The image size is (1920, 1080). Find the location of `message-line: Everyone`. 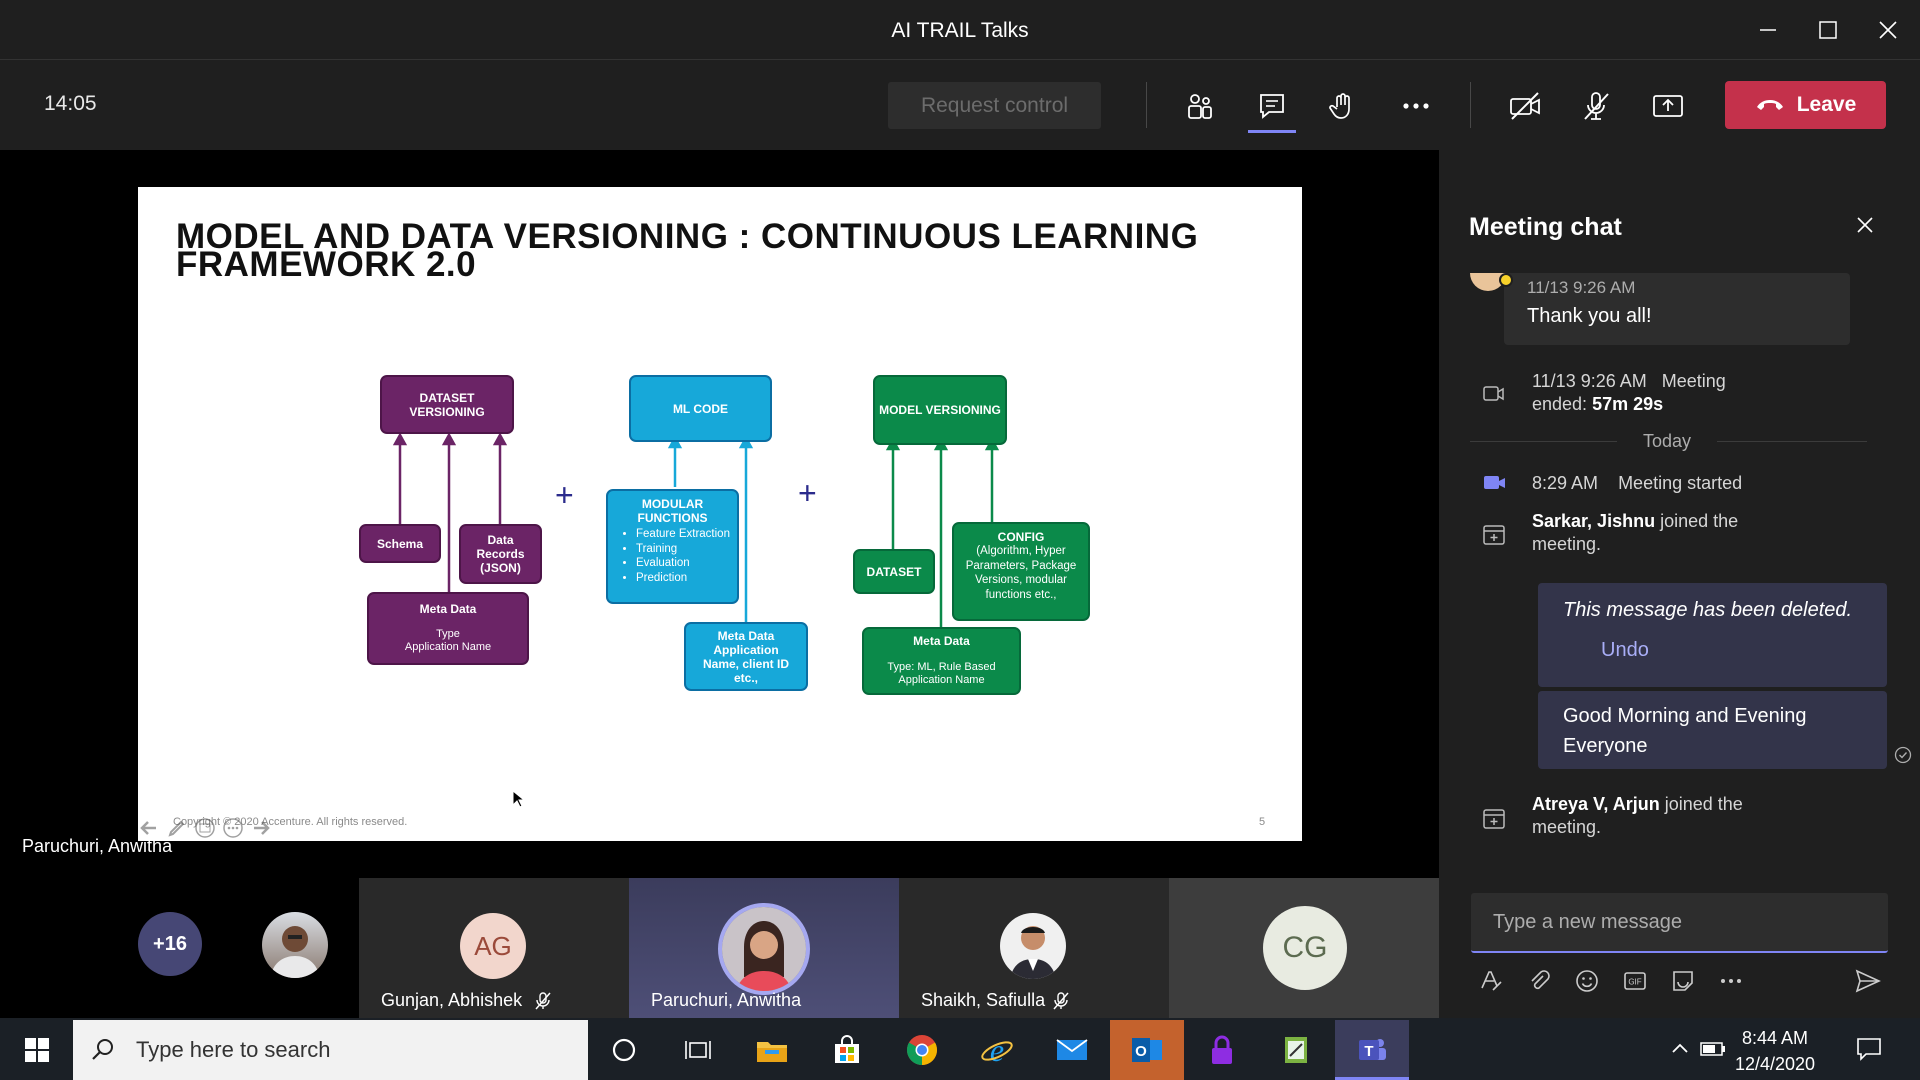

message-line: Everyone is located at coordinates (1605, 746).